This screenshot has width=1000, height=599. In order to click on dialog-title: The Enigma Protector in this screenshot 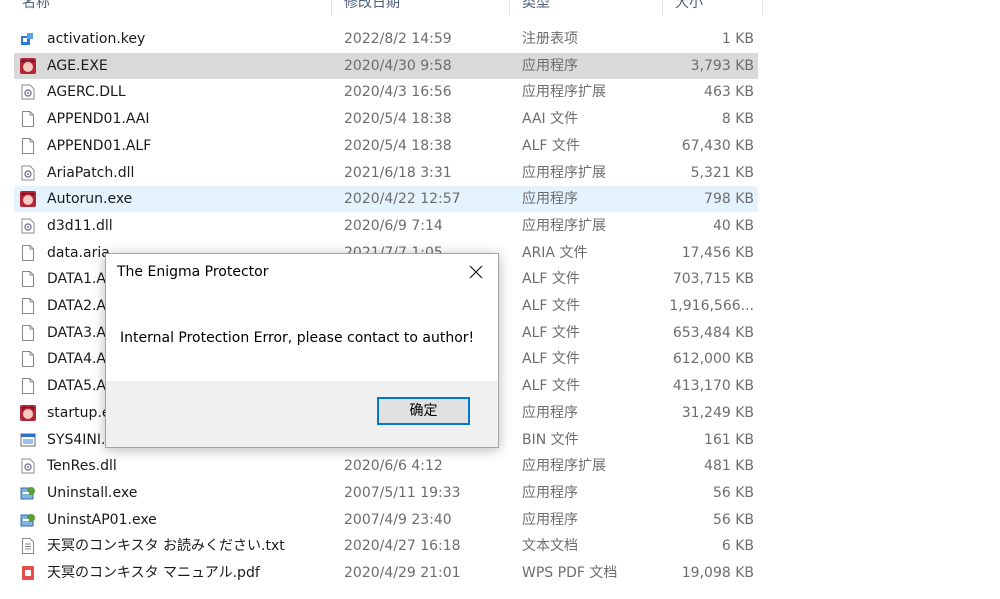, I will do `click(193, 272)`.